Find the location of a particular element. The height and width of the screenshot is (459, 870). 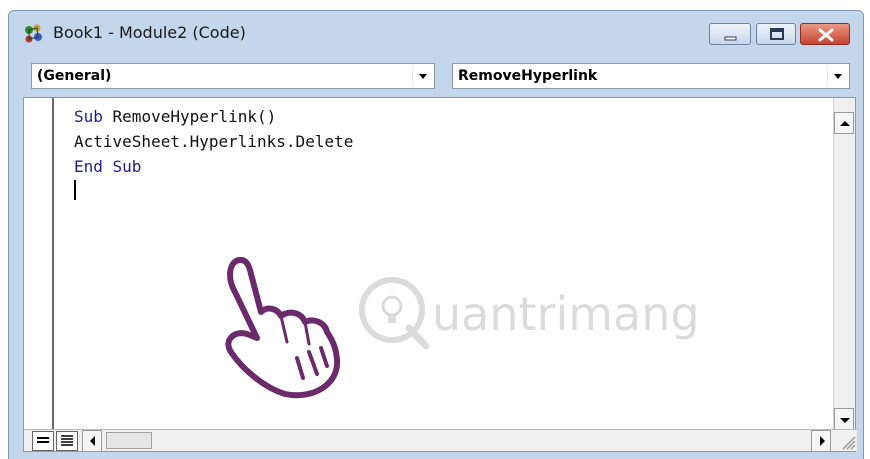

full-module-view-button is located at coordinates (67, 441).